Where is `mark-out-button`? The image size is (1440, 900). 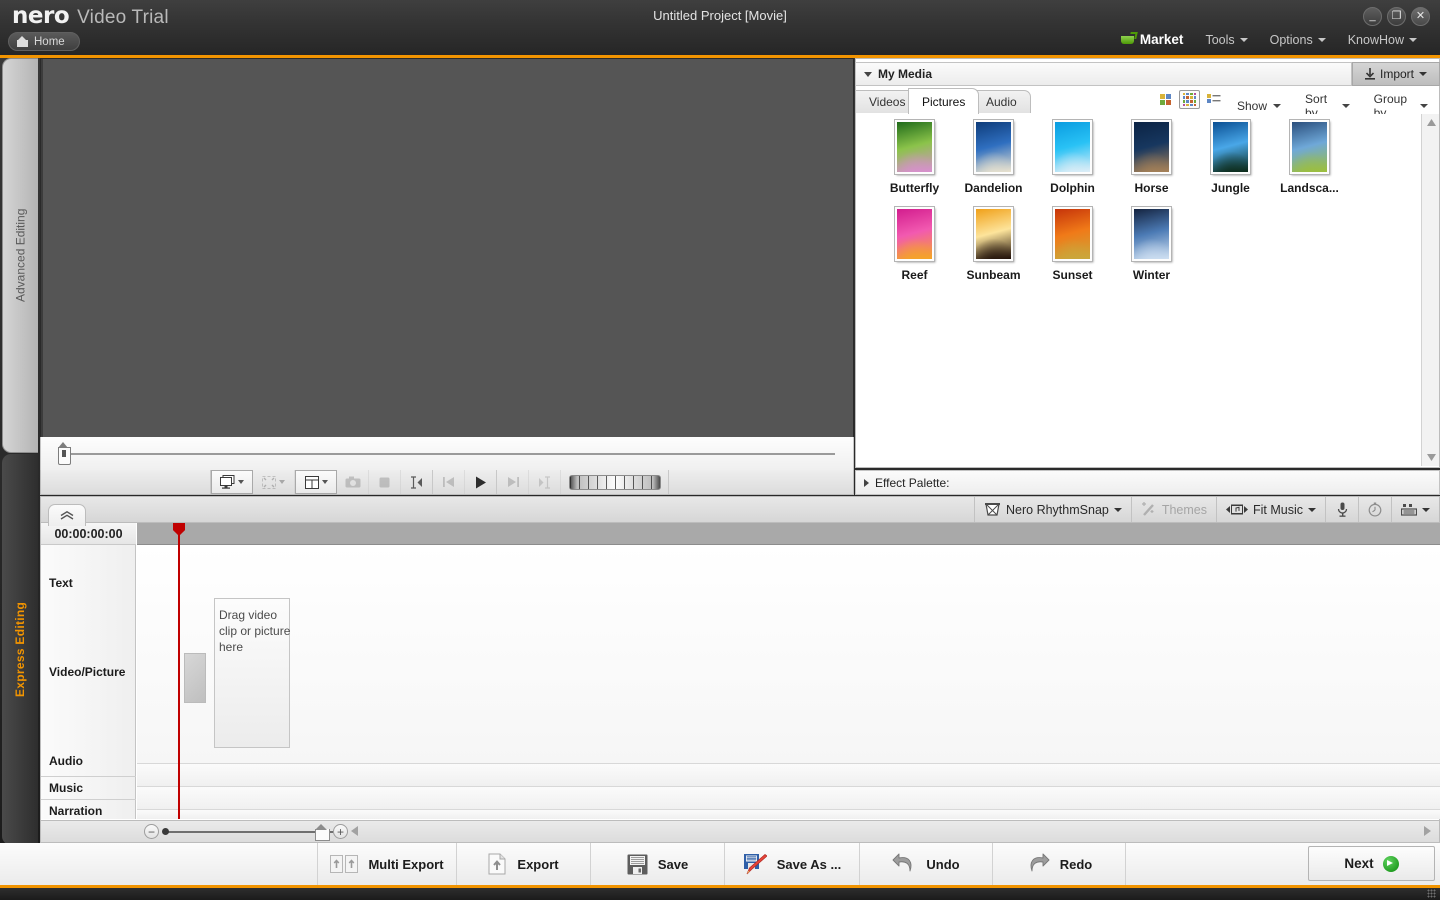 mark-out-button is located at coordinates (545, 482).